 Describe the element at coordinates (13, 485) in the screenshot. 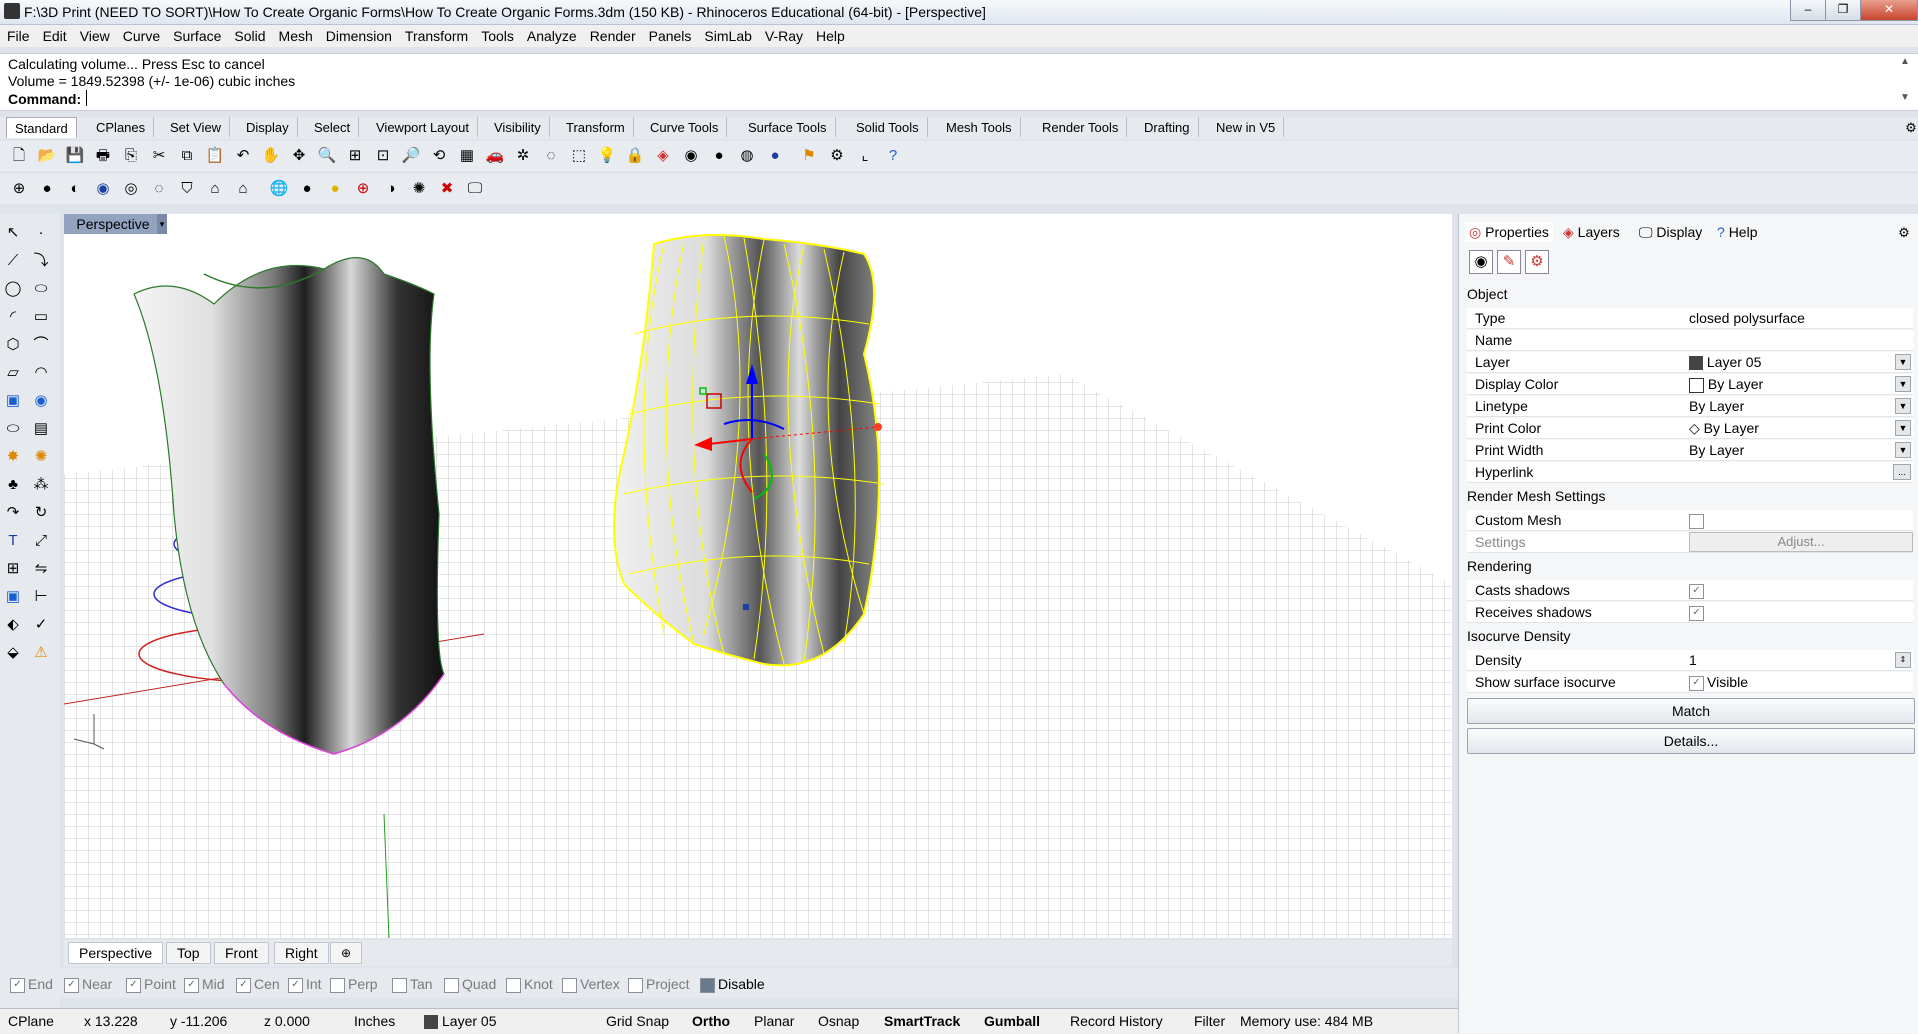

I see `group-icon: ♣` at that location.